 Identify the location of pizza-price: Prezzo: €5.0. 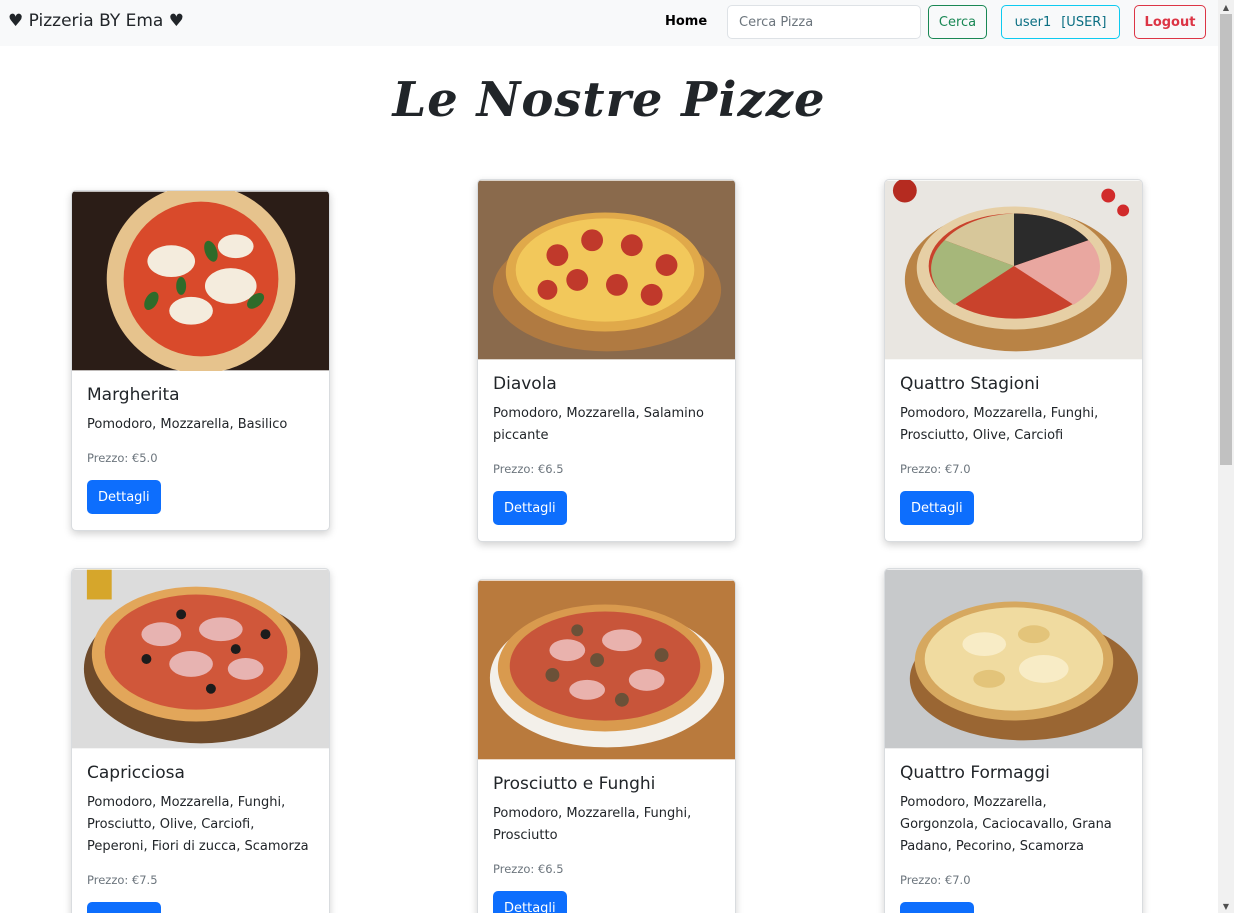
(122, 458).